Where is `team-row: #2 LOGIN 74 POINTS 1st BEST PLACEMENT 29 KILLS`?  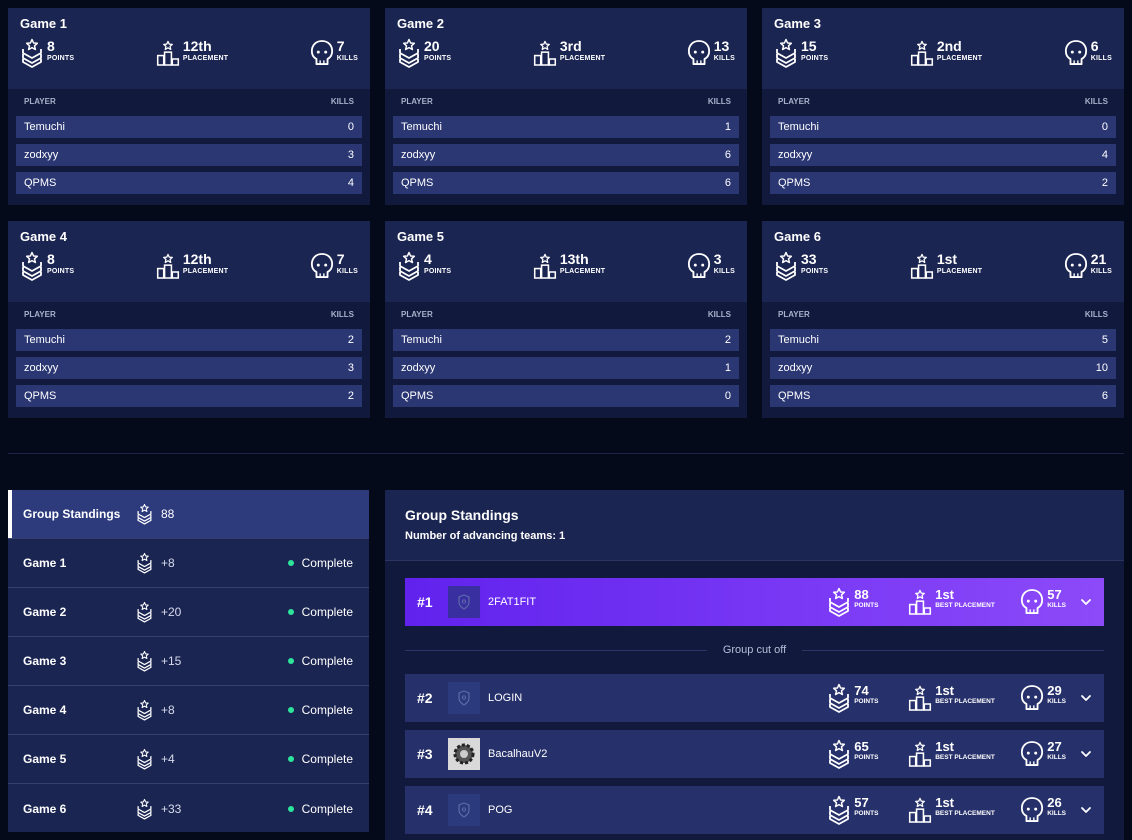 team-row: #2 LOGIN 74 POINTS 1st BEST PLACEMENT 29 KILLS is located at coordinates (754, 698).